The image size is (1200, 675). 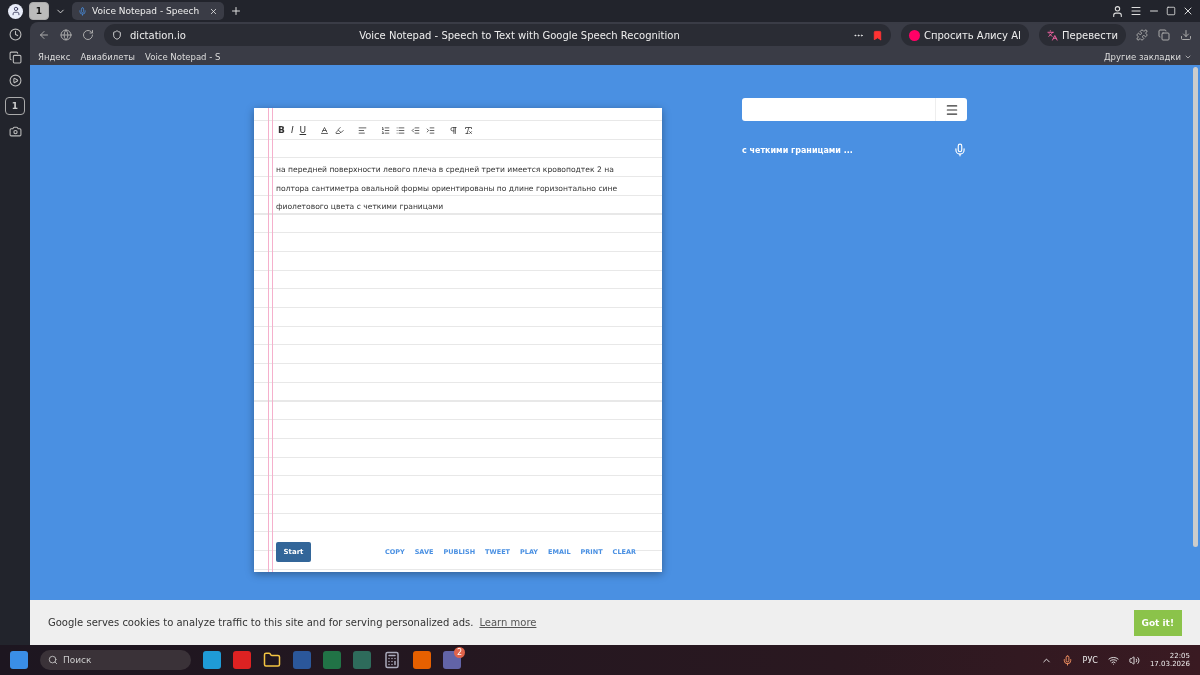 What do you see at coordinates (1142, 35) in the screenshot?
I see `extensions-icon` at bounding box center [1142, 35].